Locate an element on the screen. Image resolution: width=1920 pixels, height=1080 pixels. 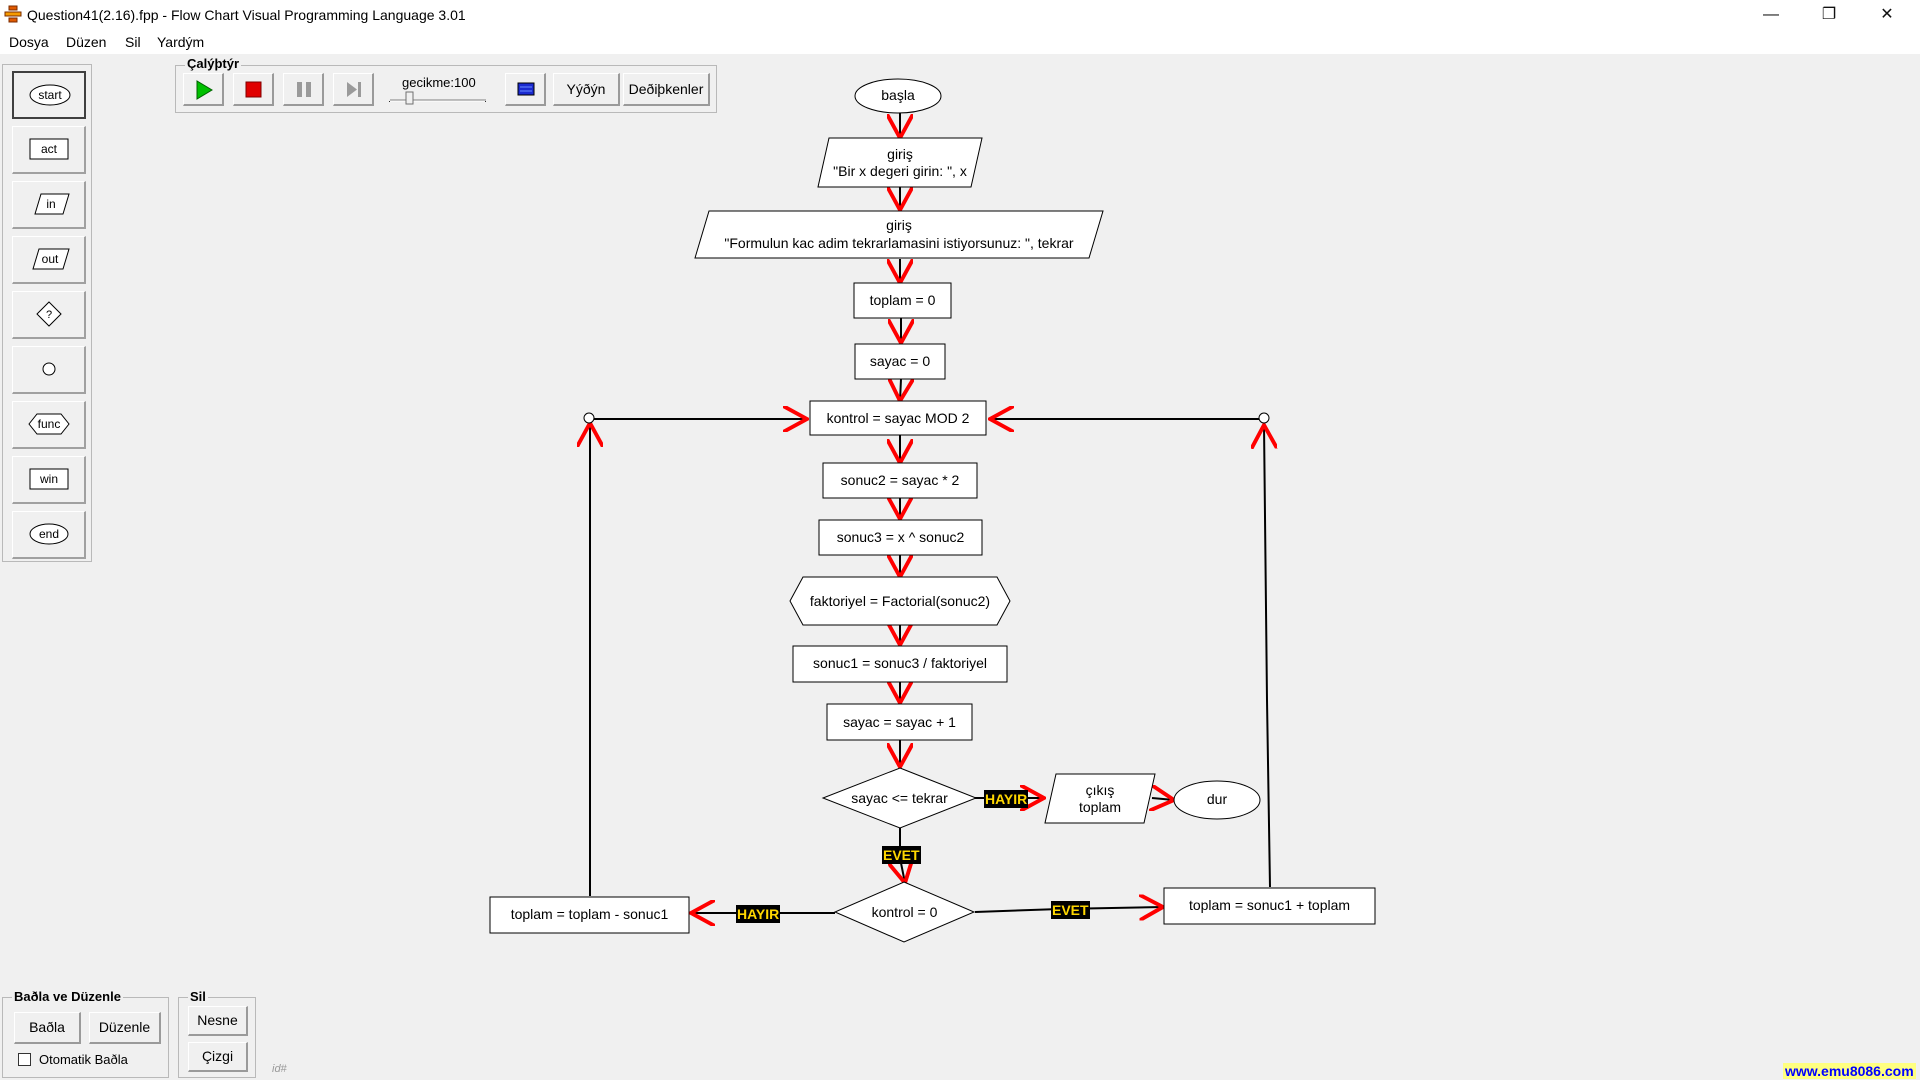
act-label: sayac = 0 is located at coordinates (900, 361).